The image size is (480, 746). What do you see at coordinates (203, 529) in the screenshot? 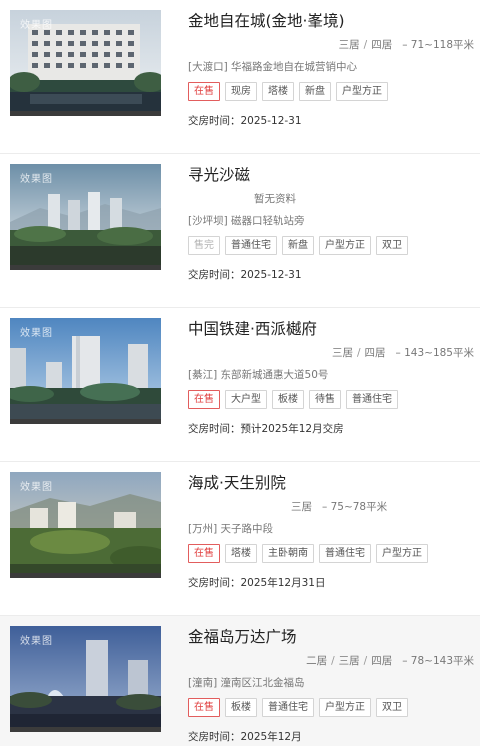
I see `address-district: [万州]` at bounding box center [203, 529].